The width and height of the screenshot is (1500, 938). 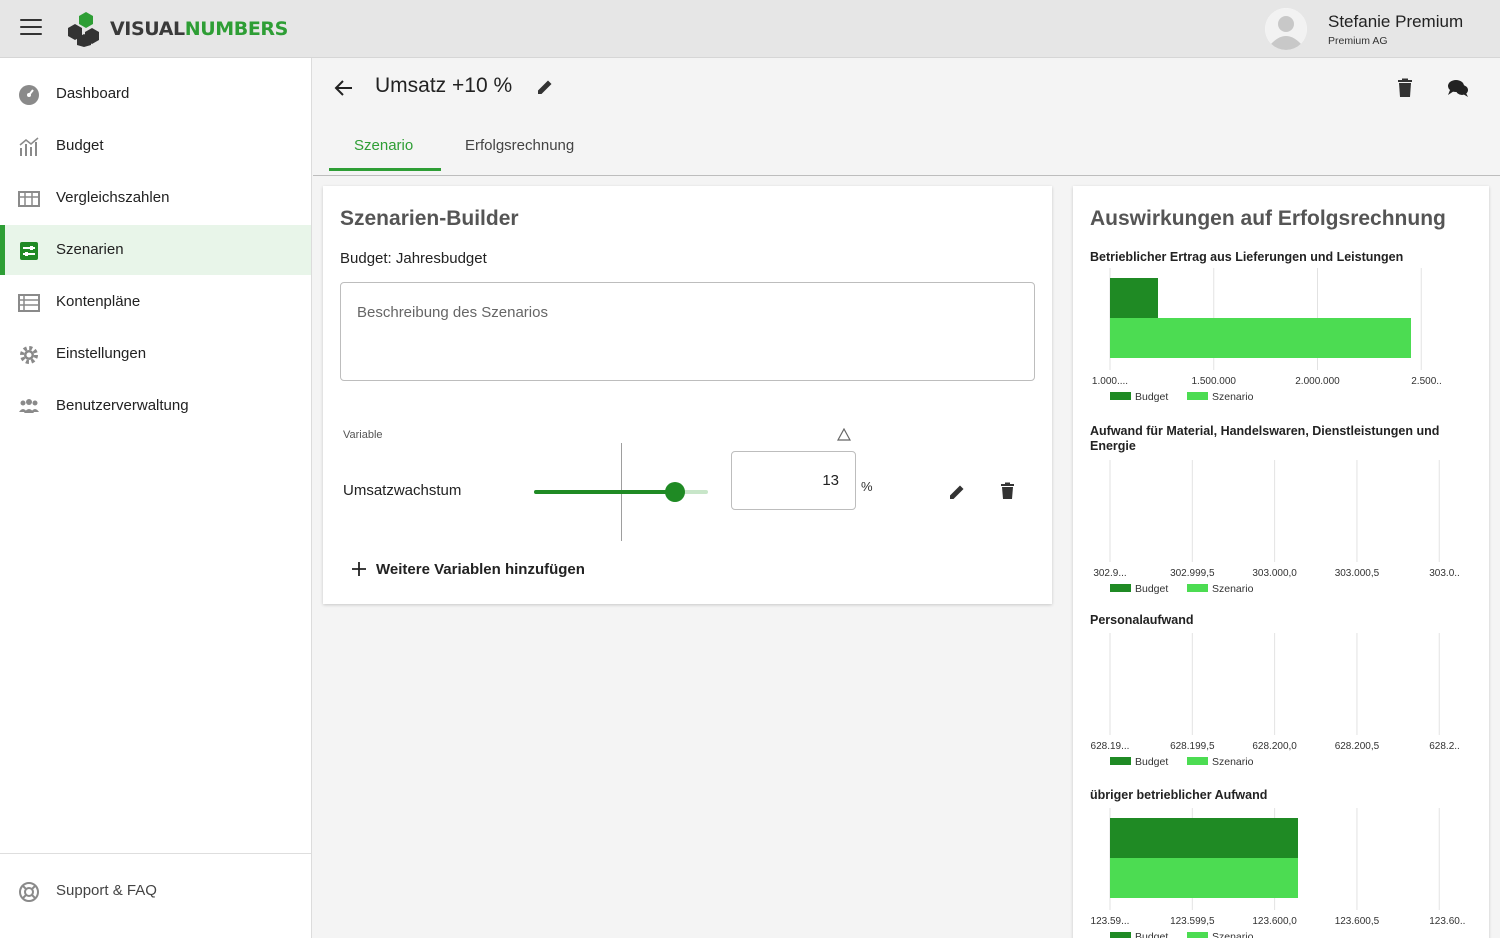 What do you see at coordinates (29, 892) in the screenshot?
I see `lifebuoy-icon` at bounding box center [29, 892].